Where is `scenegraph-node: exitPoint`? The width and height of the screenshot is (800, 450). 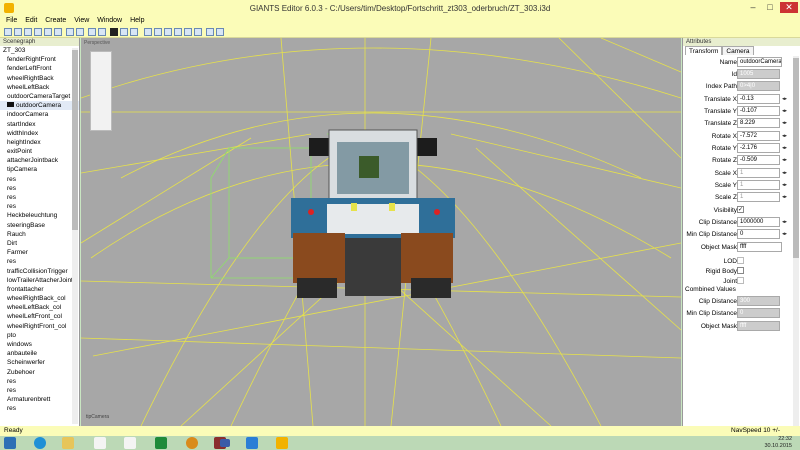 scenegraph-node: exitPoint is located at coordinates (39, 151).